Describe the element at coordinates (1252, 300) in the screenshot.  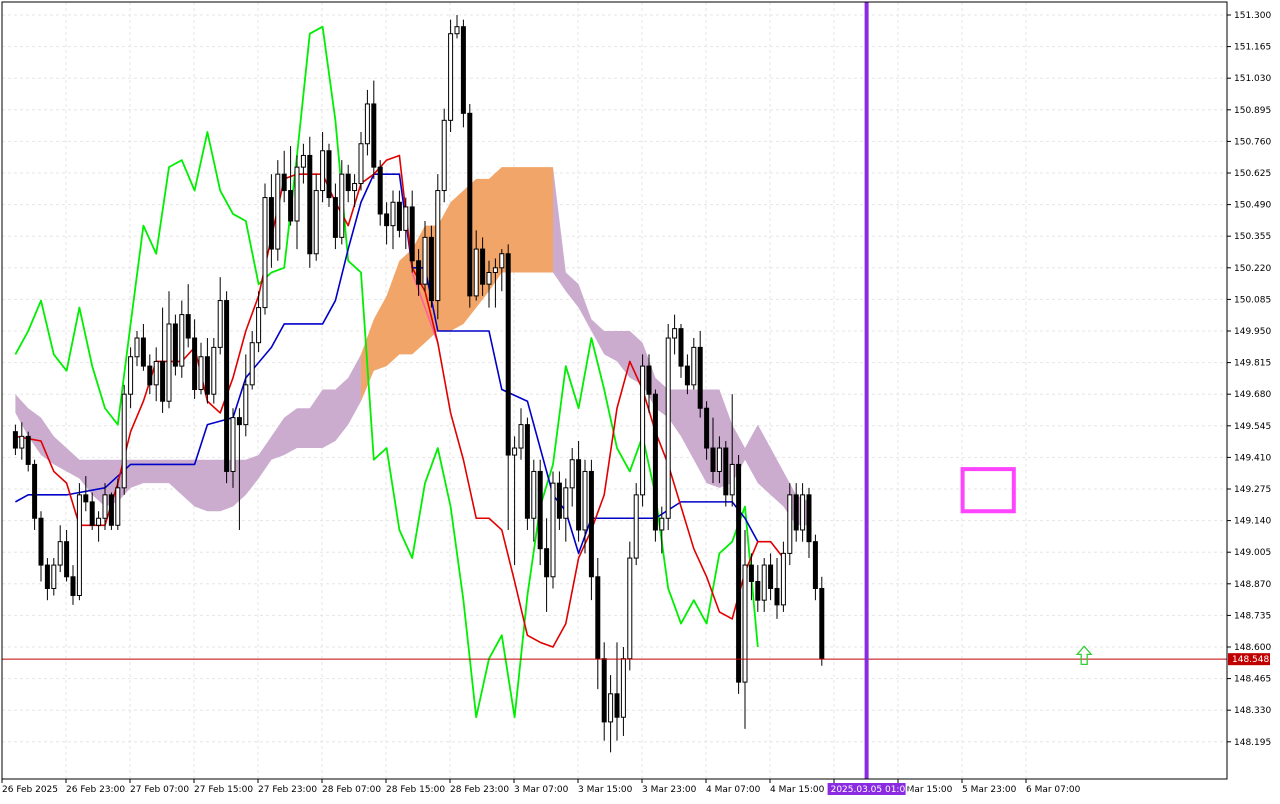
I see `price-tick-label: 150.085` at that location.